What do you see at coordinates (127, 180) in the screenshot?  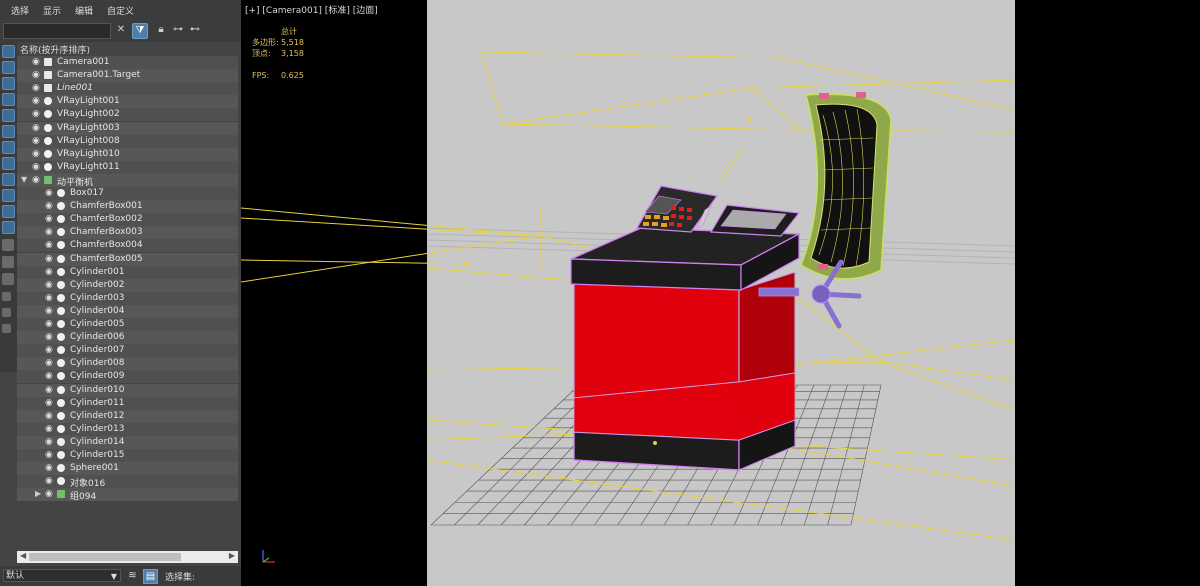 I see `tree-row: ▼ ◉ 动平衡机` at bounding box center [127, 180].